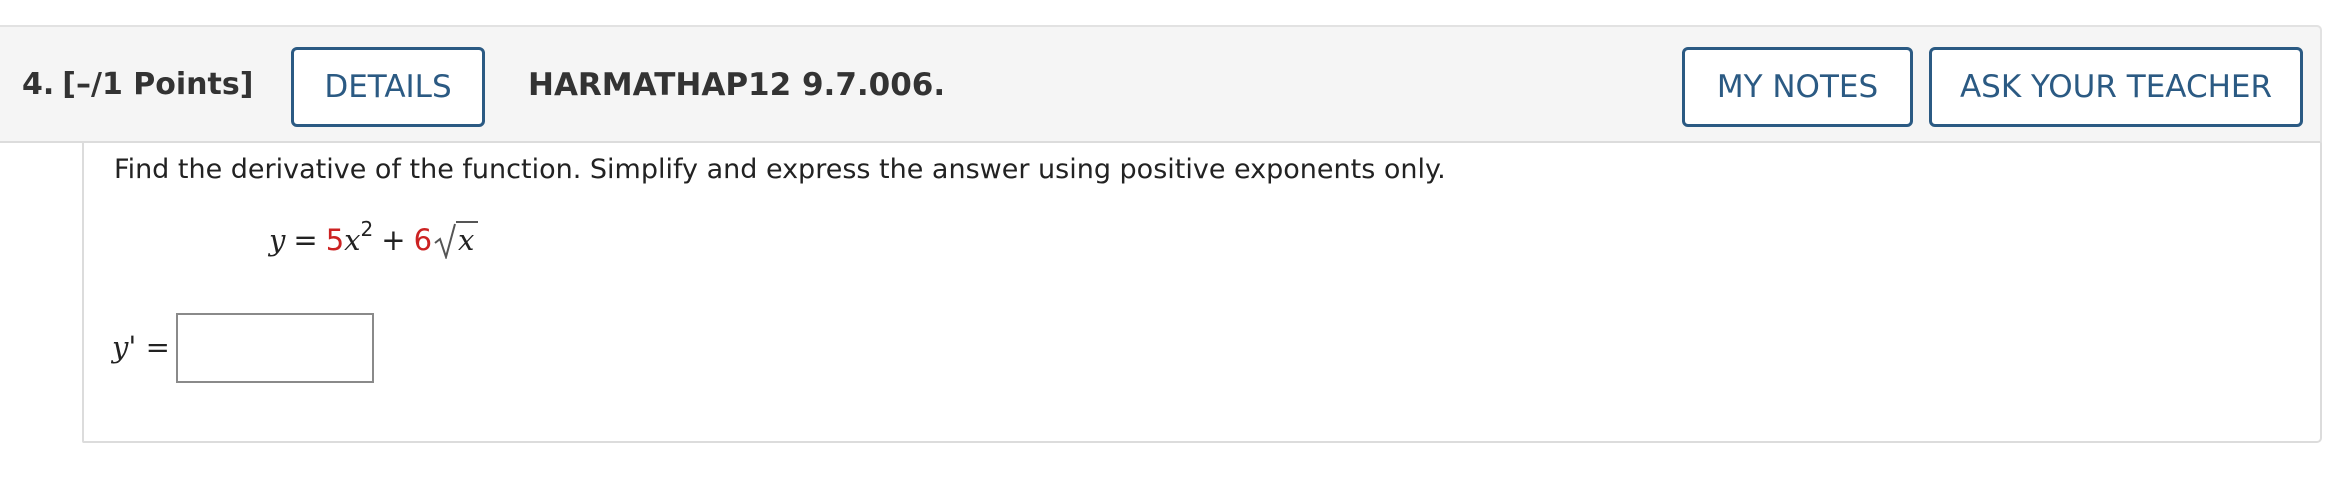  Describe the element at coordinates (158, 84) in the screenshot. I see `question-points: [–/1 Points]` at that location.